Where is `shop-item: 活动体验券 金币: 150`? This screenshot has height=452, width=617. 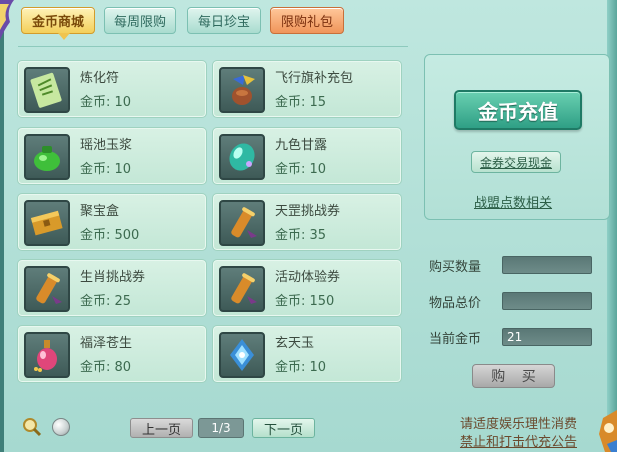 shop-item: 活动体验券 金币: 150 is located at coordinates (307, 288).